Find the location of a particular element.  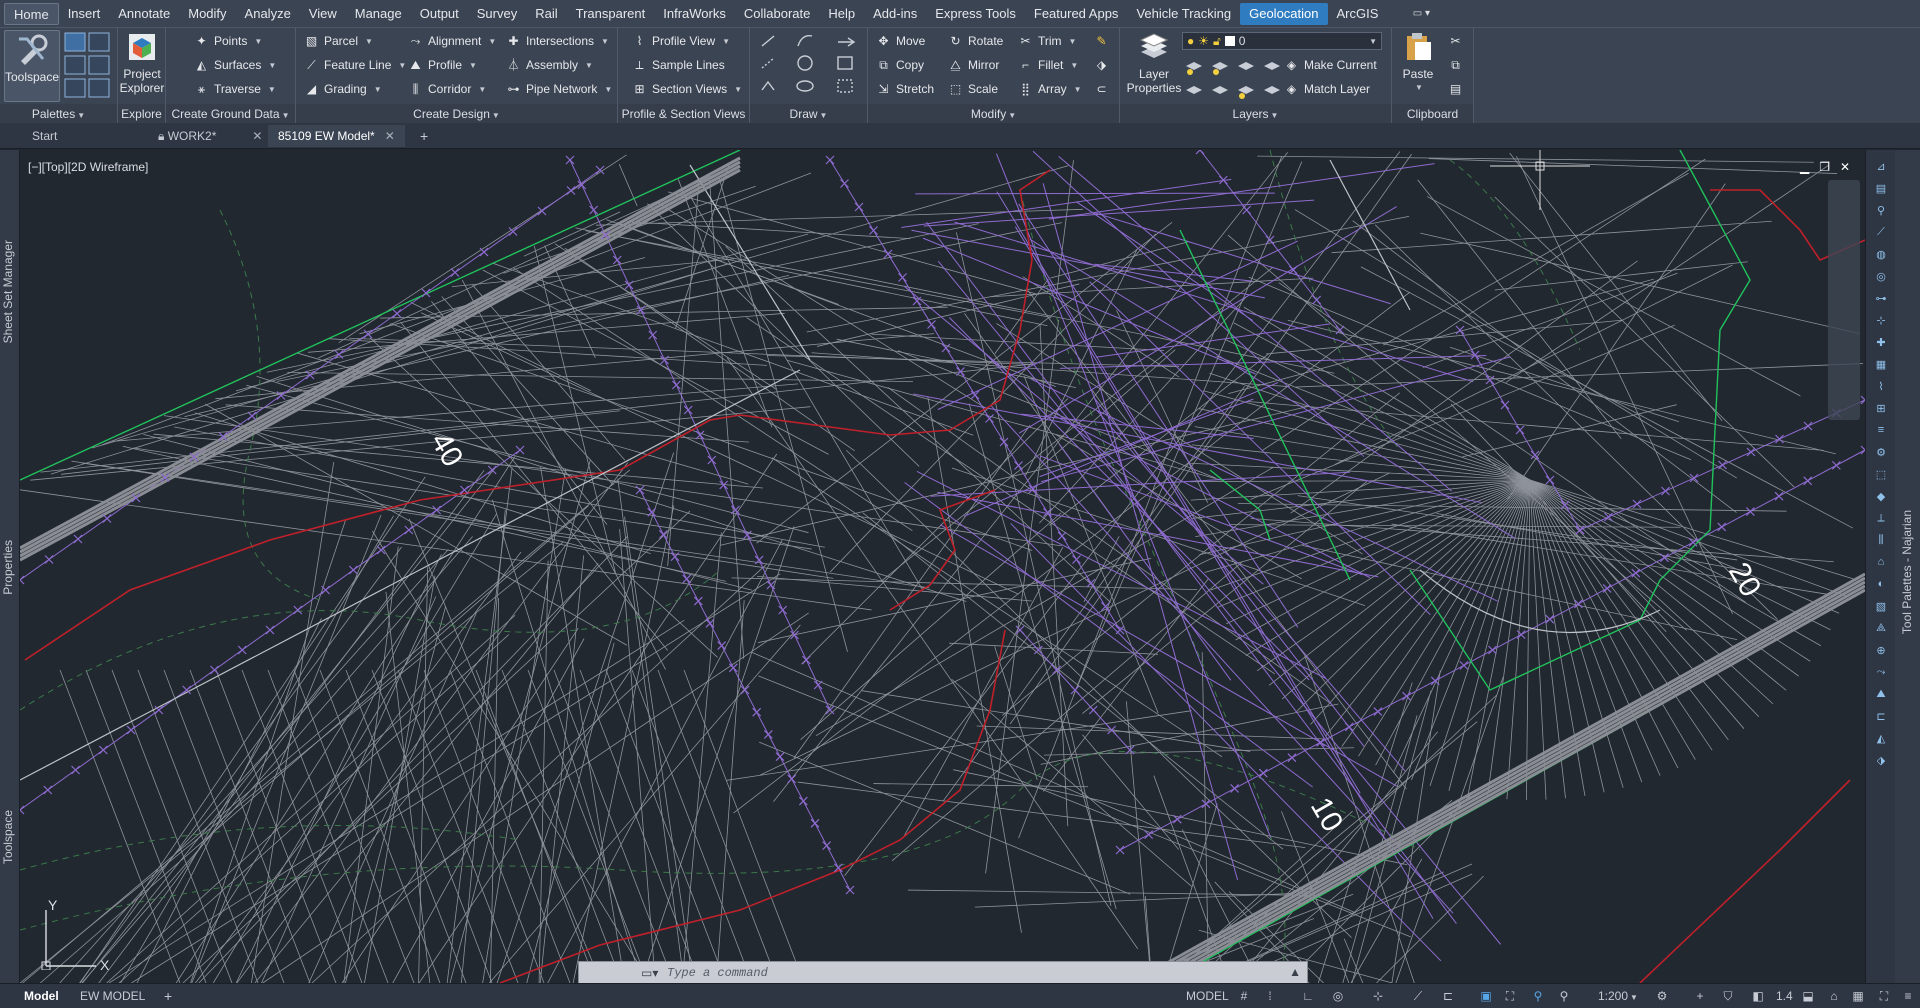

tab-modify: Modify is located at coordinates (207, 14).